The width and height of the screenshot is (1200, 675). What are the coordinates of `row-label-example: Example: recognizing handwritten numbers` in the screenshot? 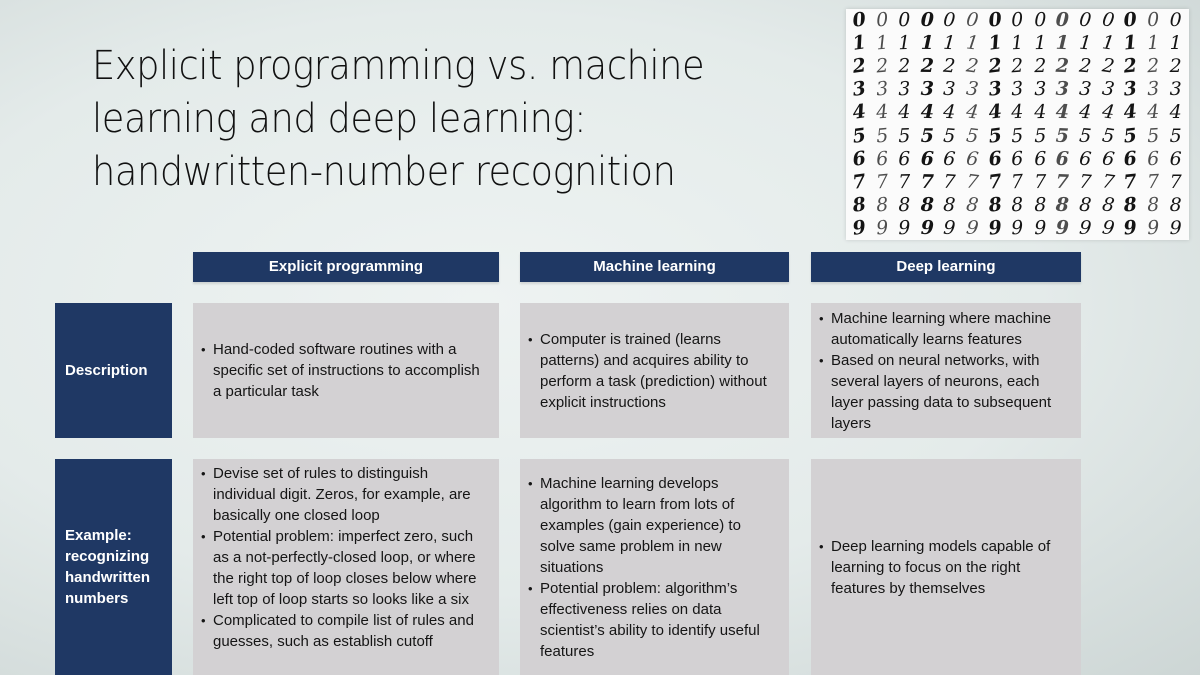 It's located at (113, 567).